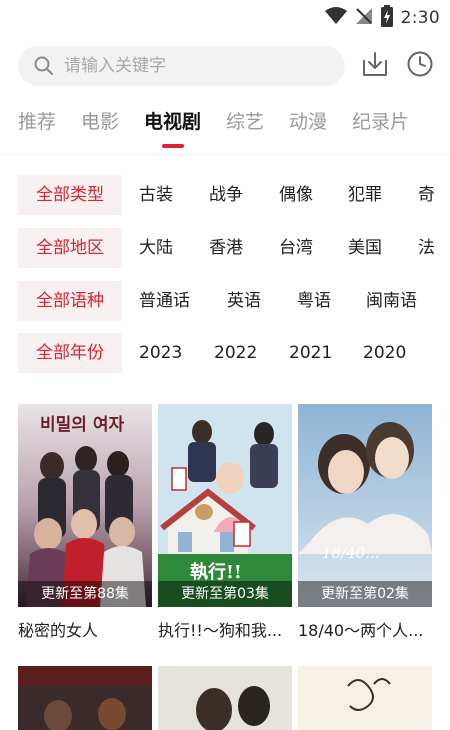 The height and width of the screenshot is (730, 450). I want to click on search-box, so click(181, 66).